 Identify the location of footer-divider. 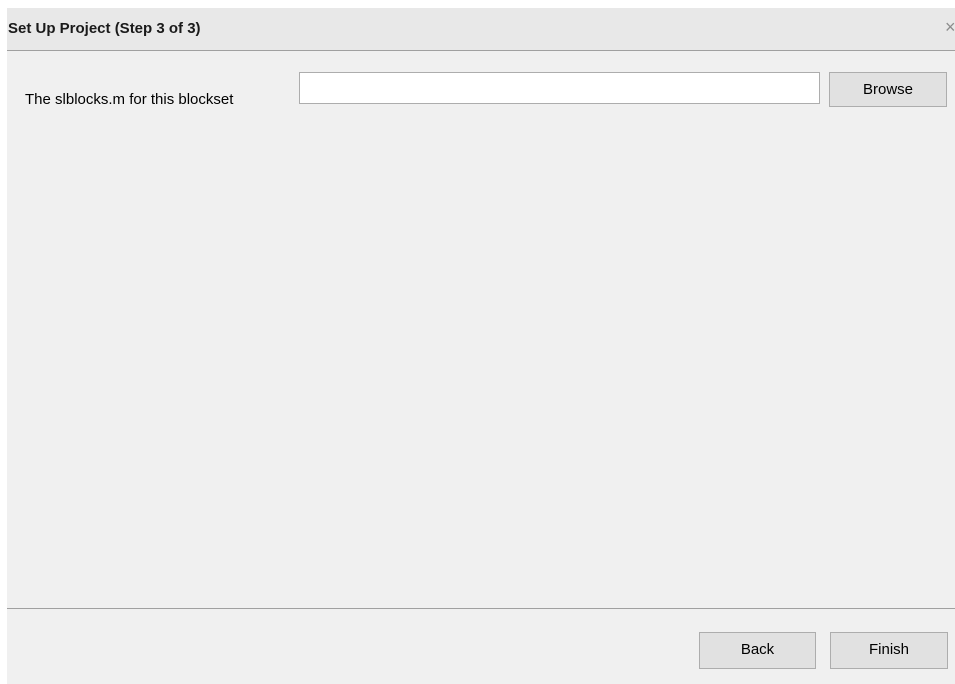
(481, 608).